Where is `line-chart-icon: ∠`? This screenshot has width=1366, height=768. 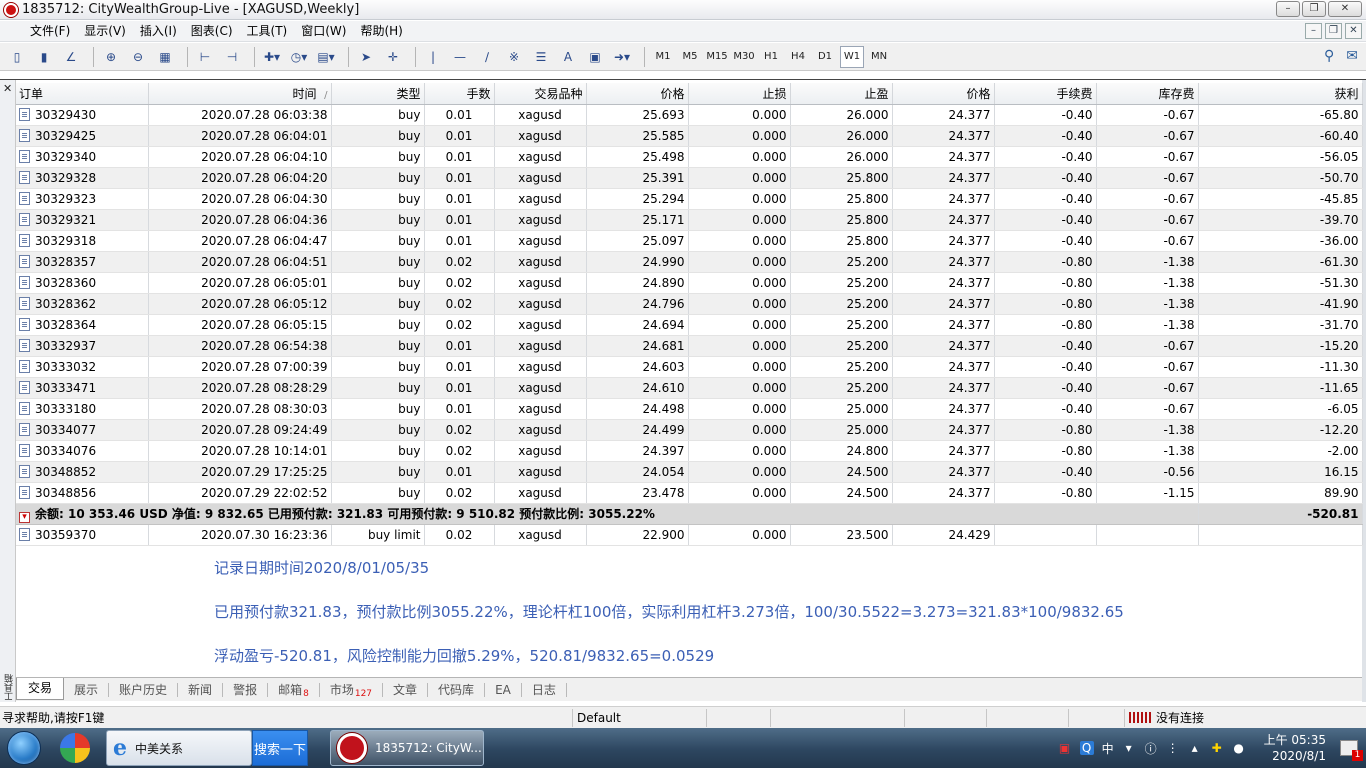
line-chart-icon: ∠ is located at coordinates (71, 57).